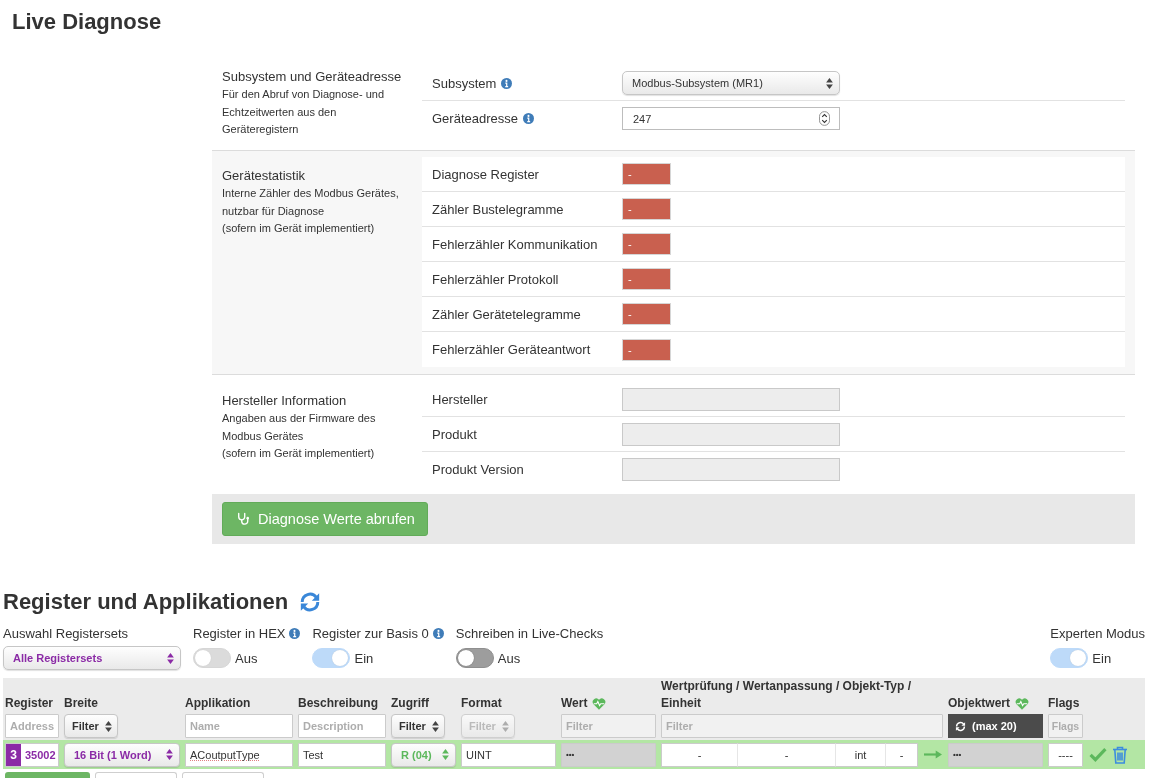 The image size is (1152, 782). I want to click on flags-input: ----, so click(1065, 754).